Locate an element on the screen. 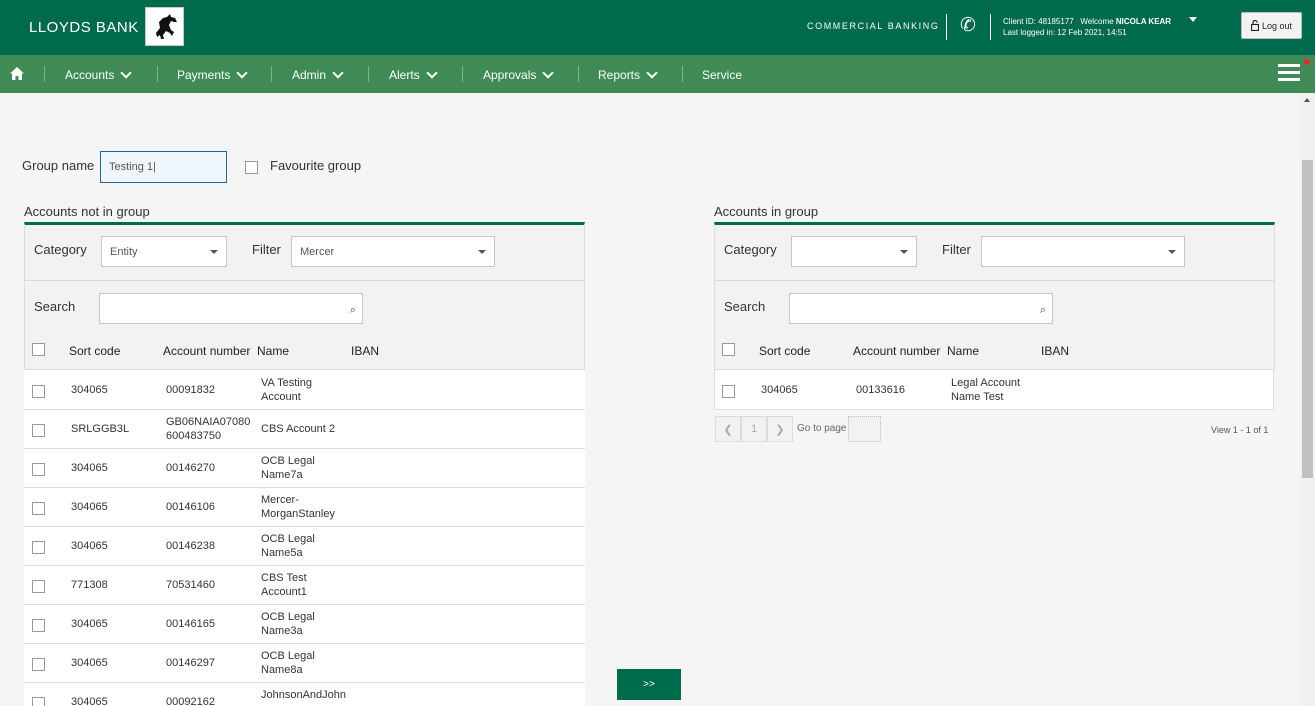 This screenshot has height=706, width=1315. nav-alerts: Alerts is located at coordinates (413, 74).